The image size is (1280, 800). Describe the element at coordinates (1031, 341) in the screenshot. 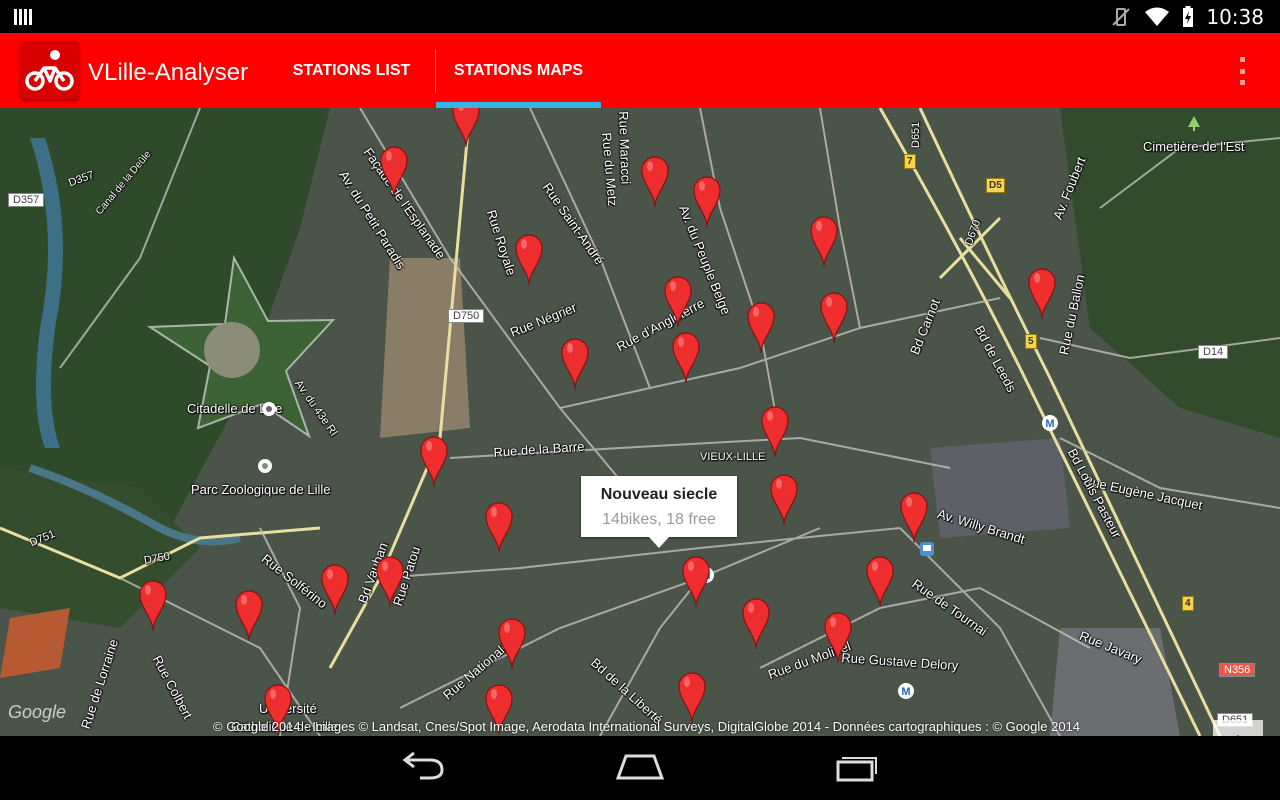

I see `road-shield-5: 5` at that location.